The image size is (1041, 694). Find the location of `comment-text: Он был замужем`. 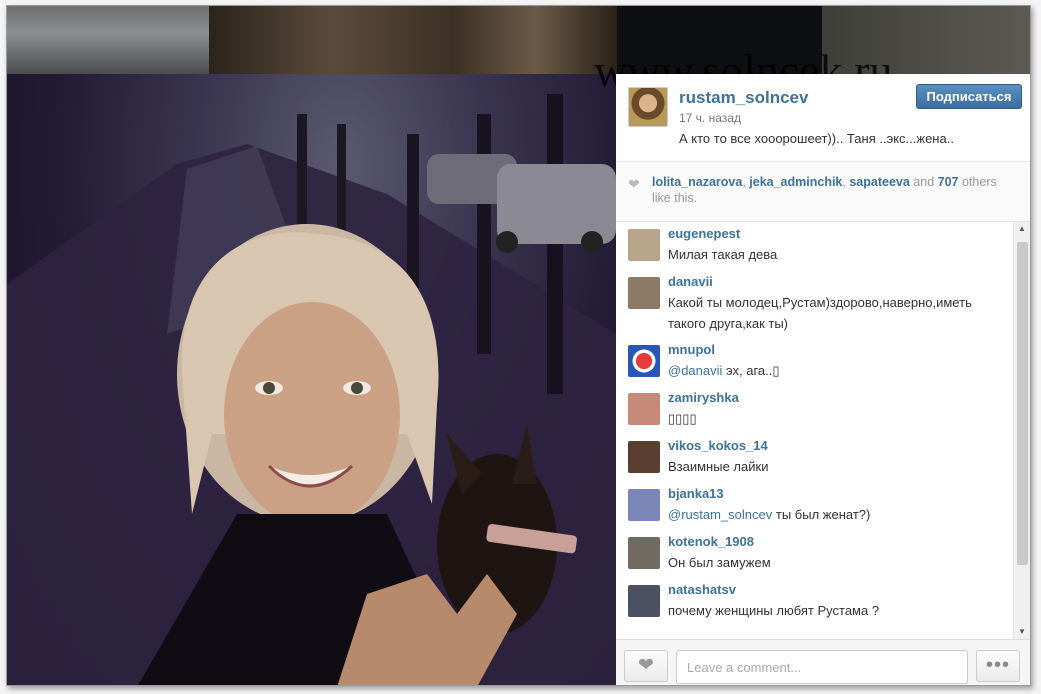

comment-text: Он был замужем is located at coordinates (719, 562).